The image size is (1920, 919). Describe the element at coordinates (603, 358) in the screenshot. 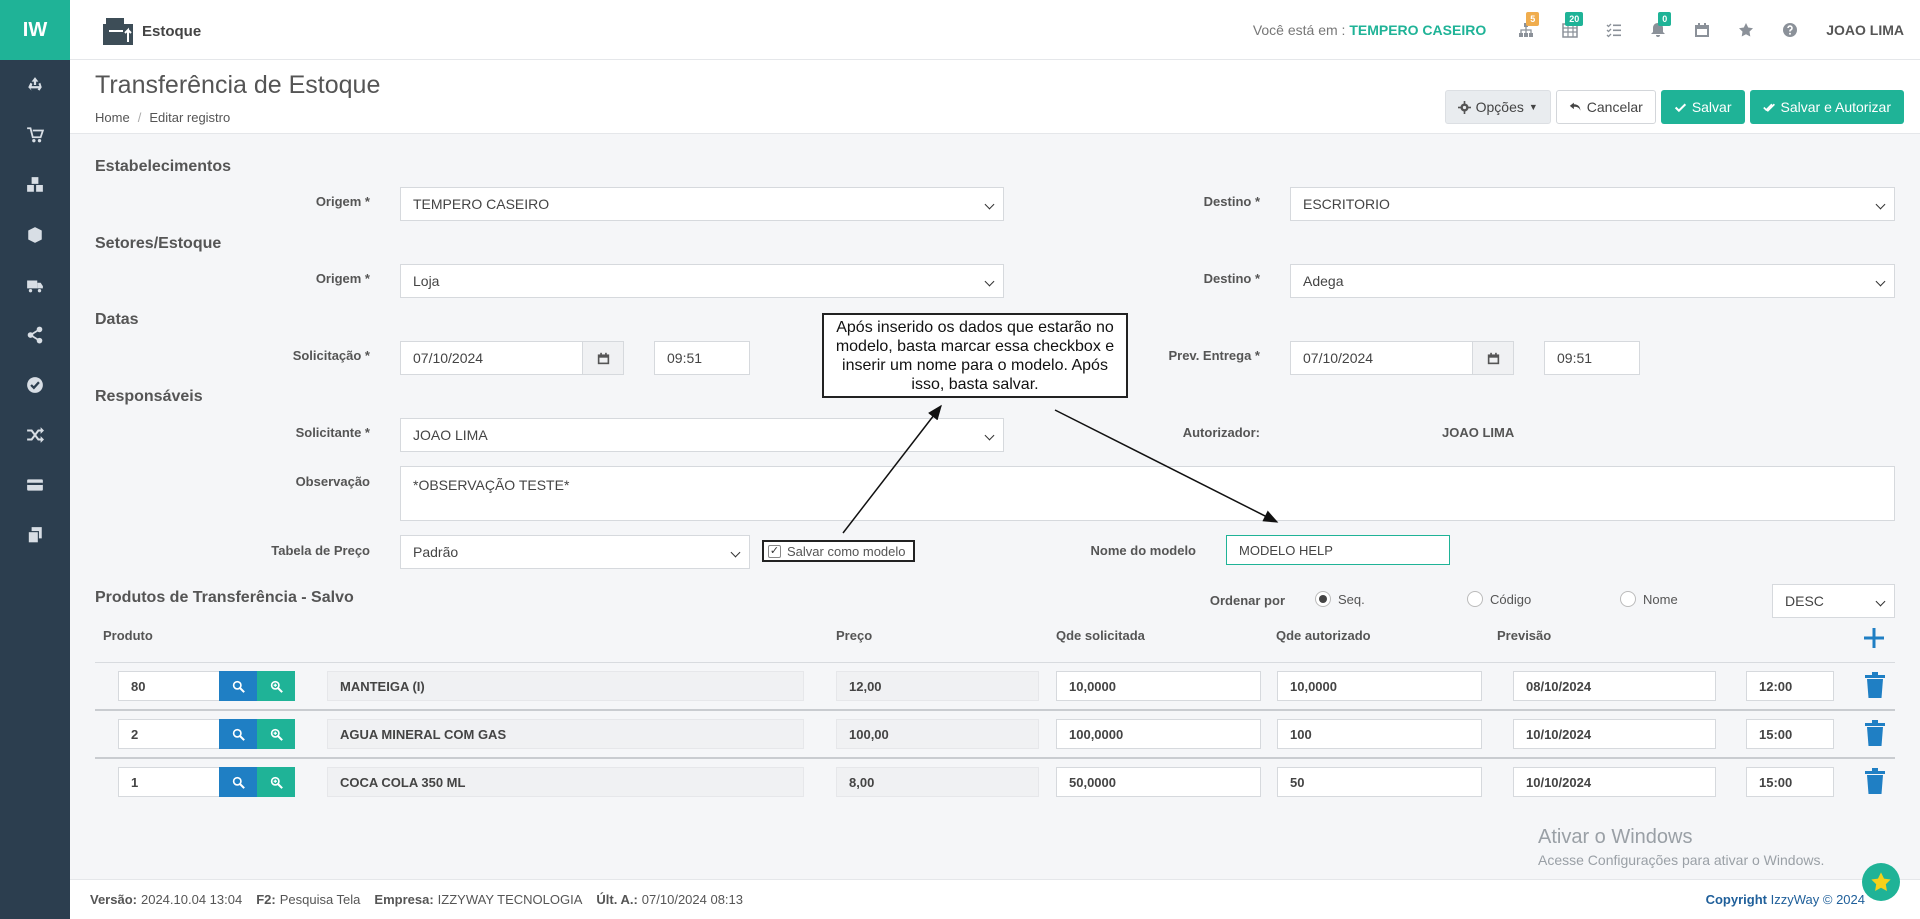

I see `request-date-picker` at that location.